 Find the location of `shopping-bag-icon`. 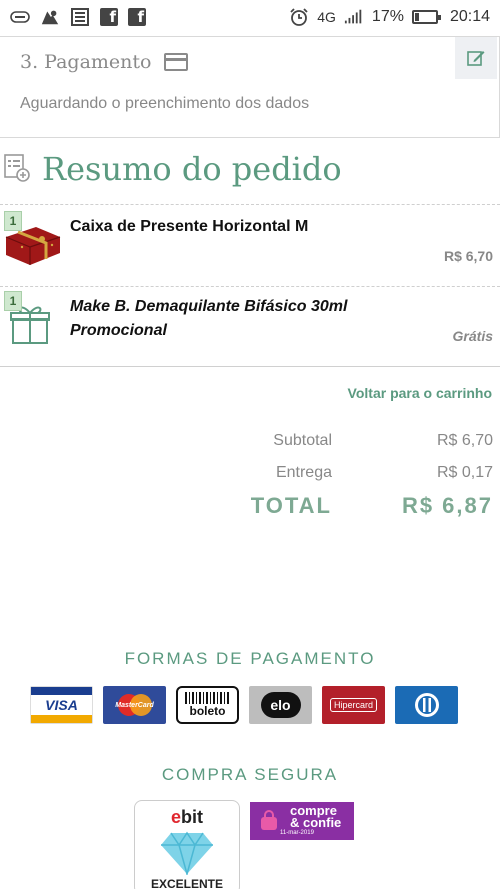

shopping-bag-icon is located at coordinates (269, 821).